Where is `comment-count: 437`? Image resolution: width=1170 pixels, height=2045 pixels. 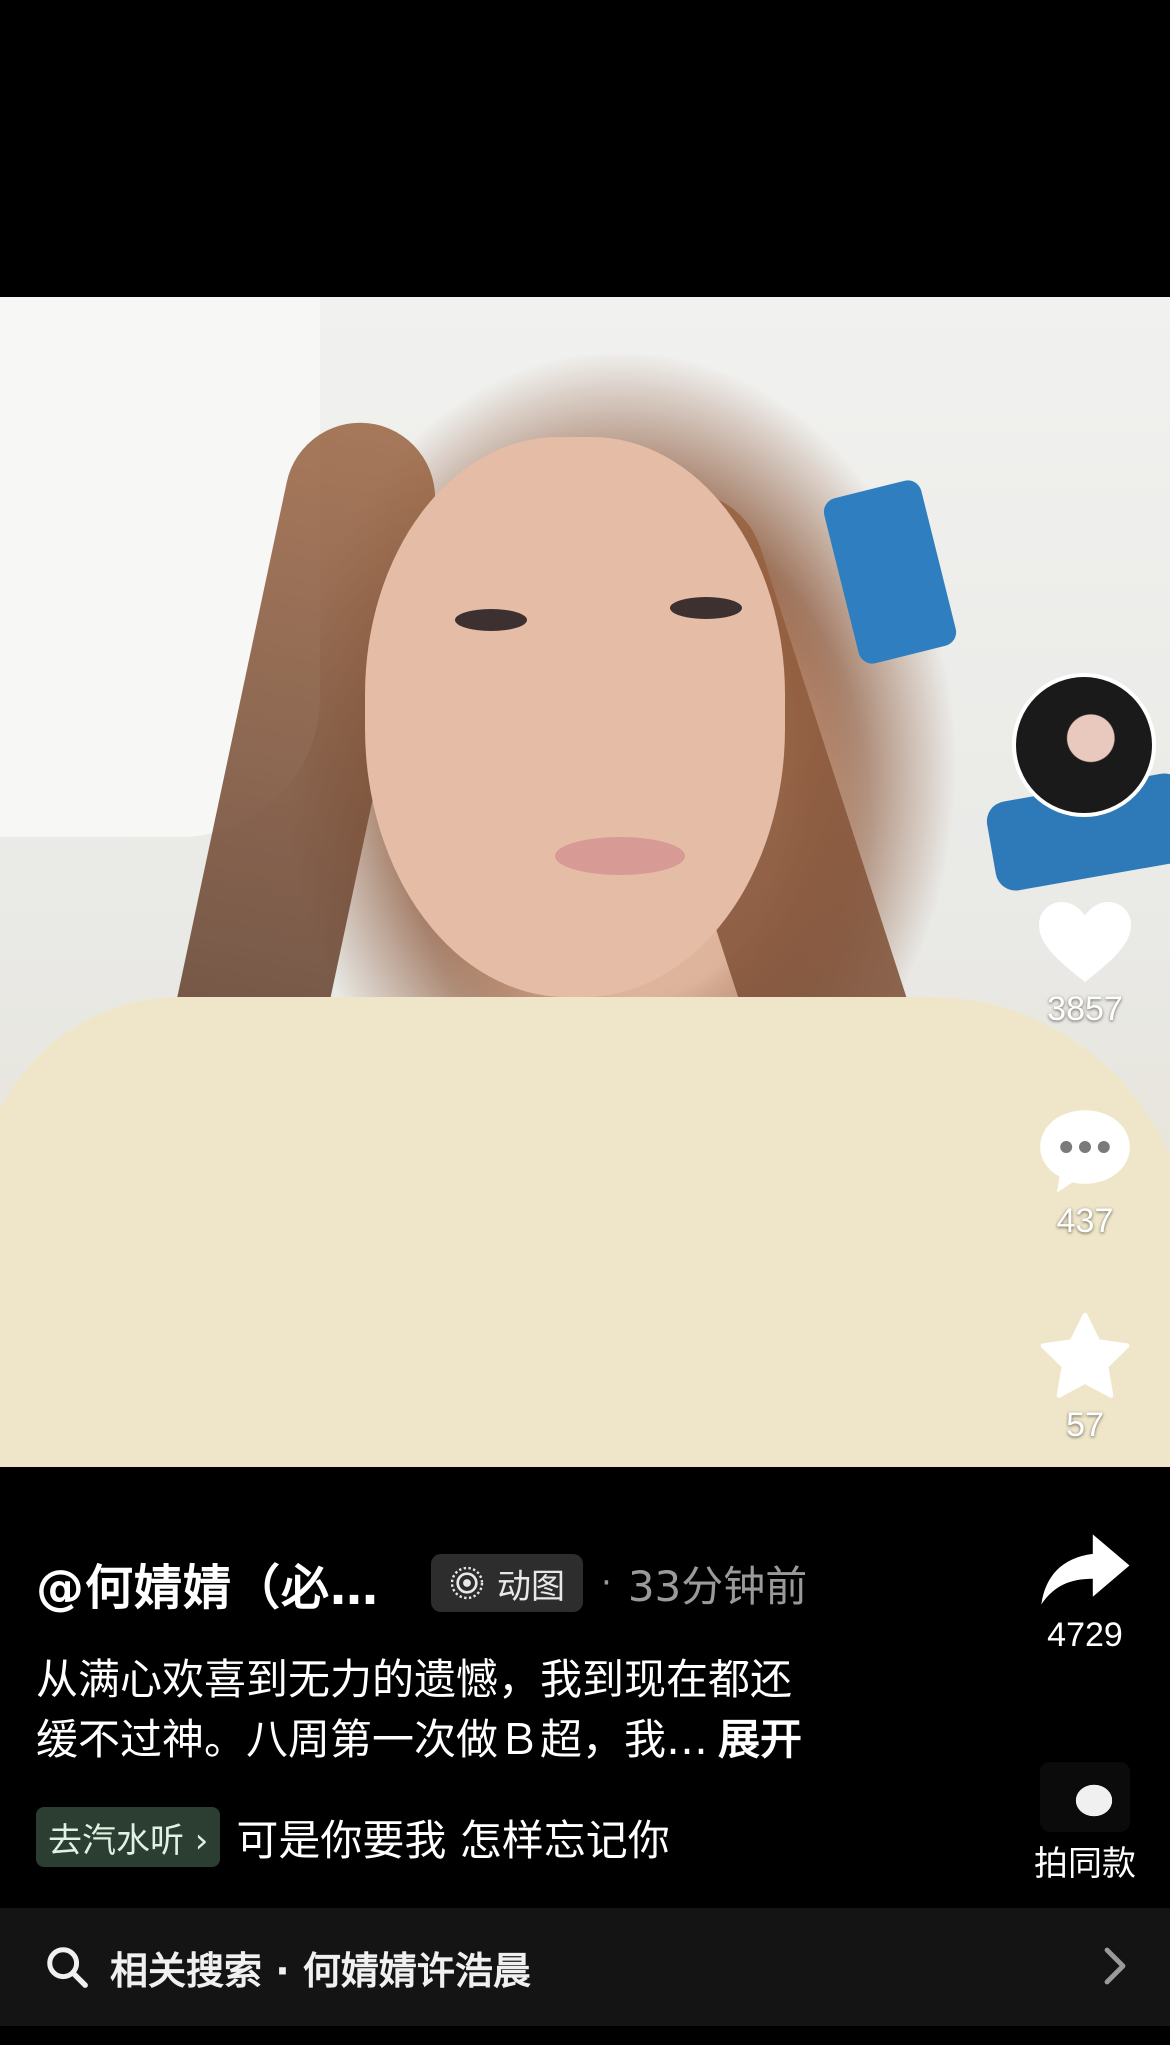 comment-count: 437 is located at coordinates (1085, 1221).